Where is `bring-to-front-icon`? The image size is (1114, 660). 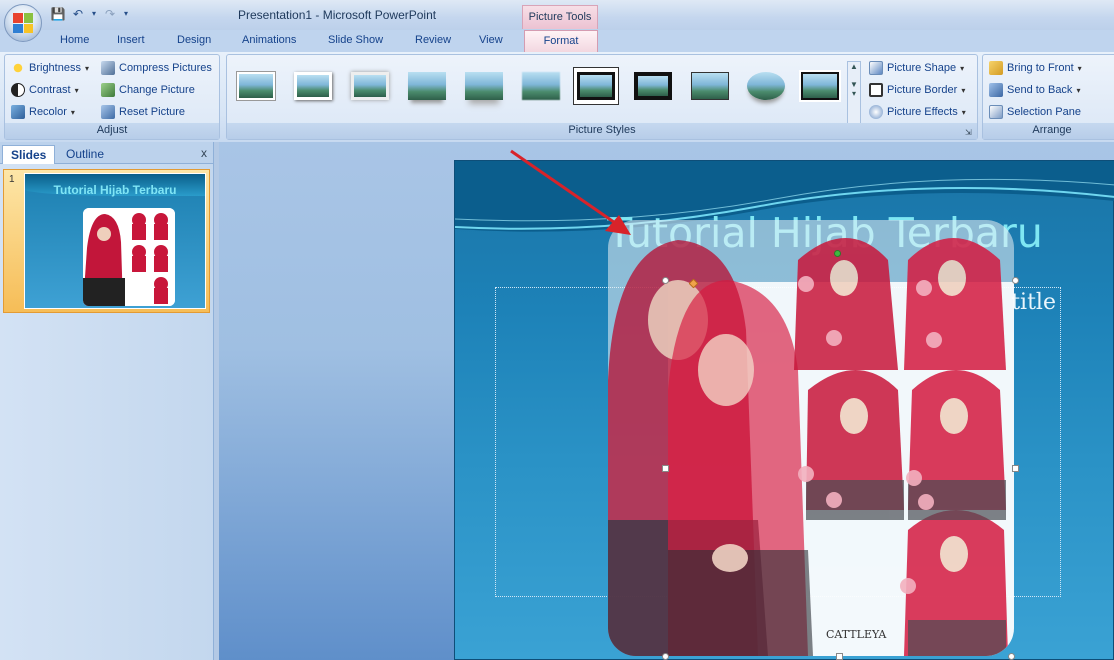 bring-to-front-icon is located at coordinates (996, 68).